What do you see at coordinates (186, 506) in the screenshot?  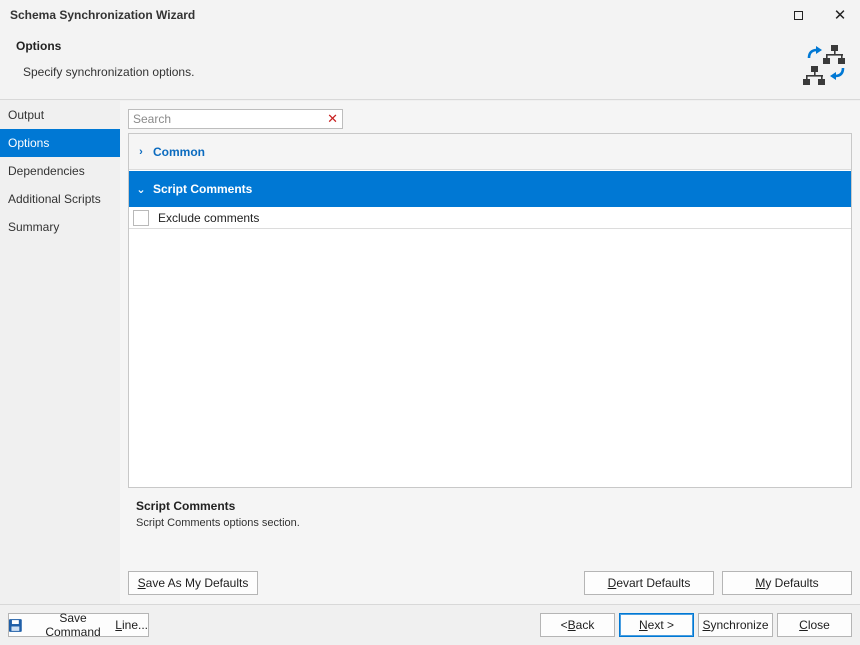 I see `description-title: Script Comments` at bounding box center [186, 506].